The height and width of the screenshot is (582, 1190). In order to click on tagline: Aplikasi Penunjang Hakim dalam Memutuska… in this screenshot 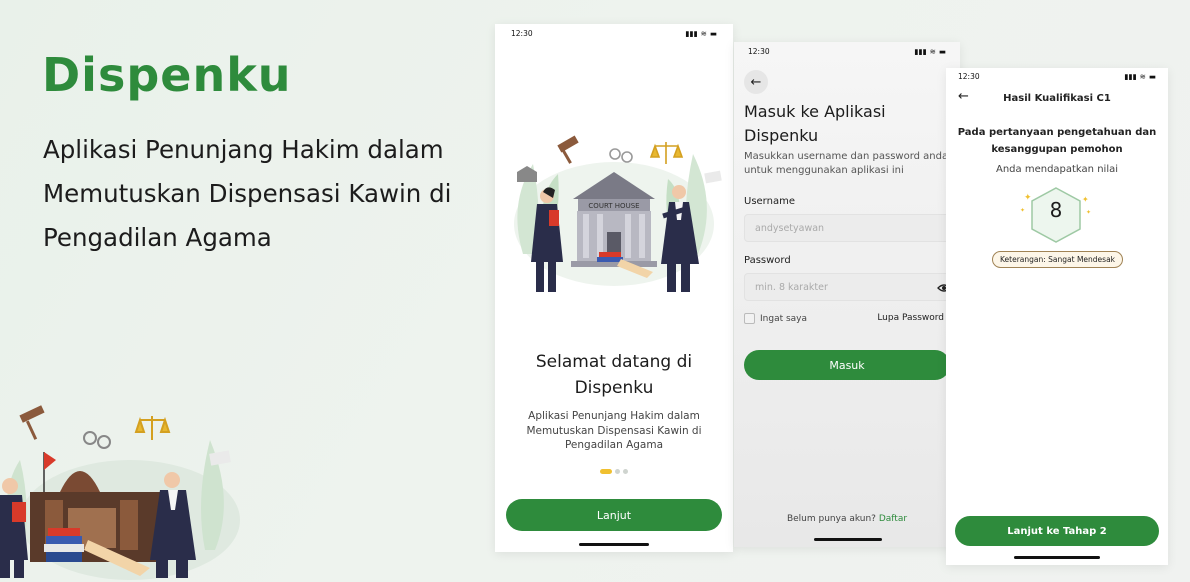, I will do `click(247, 193)`.